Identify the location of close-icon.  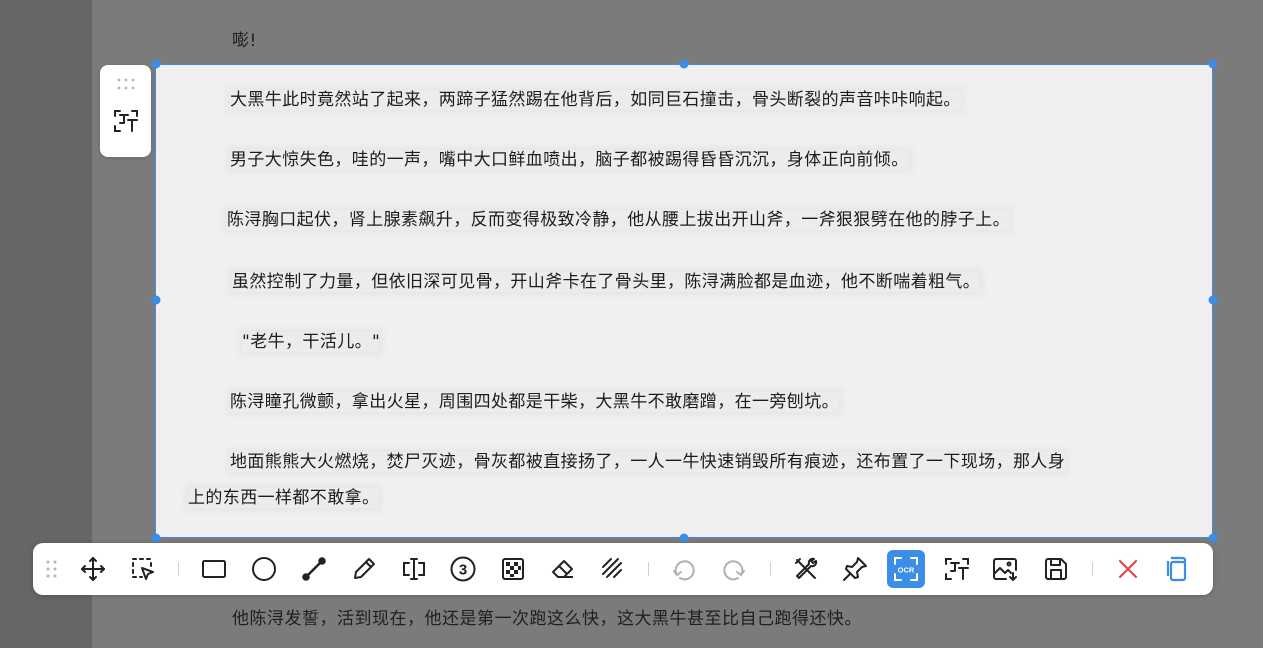
(1128, 569).